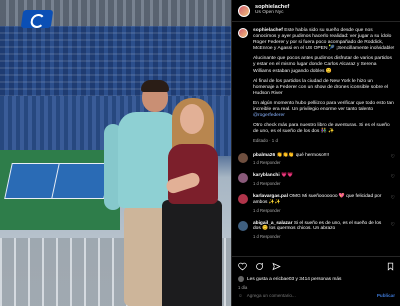 Image resolution: width=400 pixels, height=306 pixels. I want to click on add-comment-row: ☺ Agrega un comentario... Publicar, so click(316, 295).